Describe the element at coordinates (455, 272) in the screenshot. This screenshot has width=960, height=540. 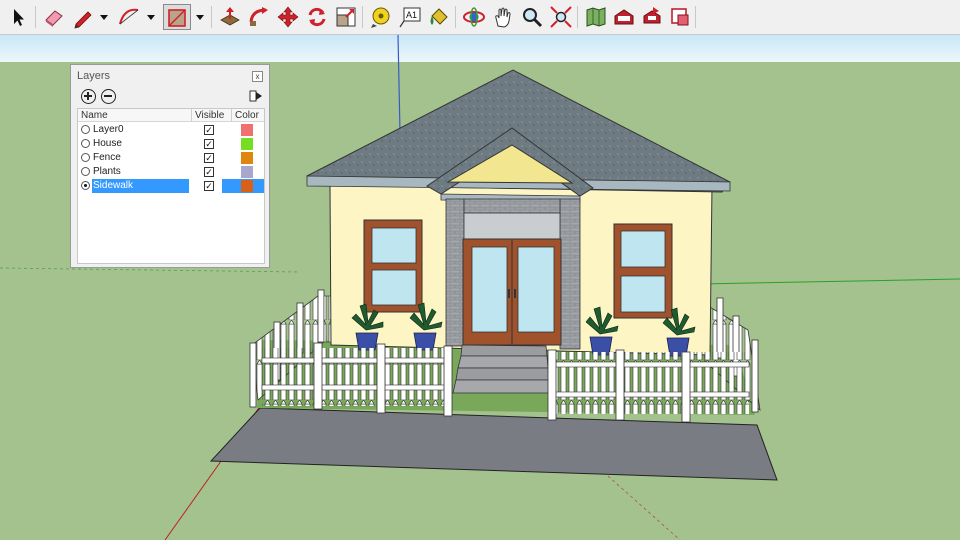
I see `brick-pillar-left` at that location.